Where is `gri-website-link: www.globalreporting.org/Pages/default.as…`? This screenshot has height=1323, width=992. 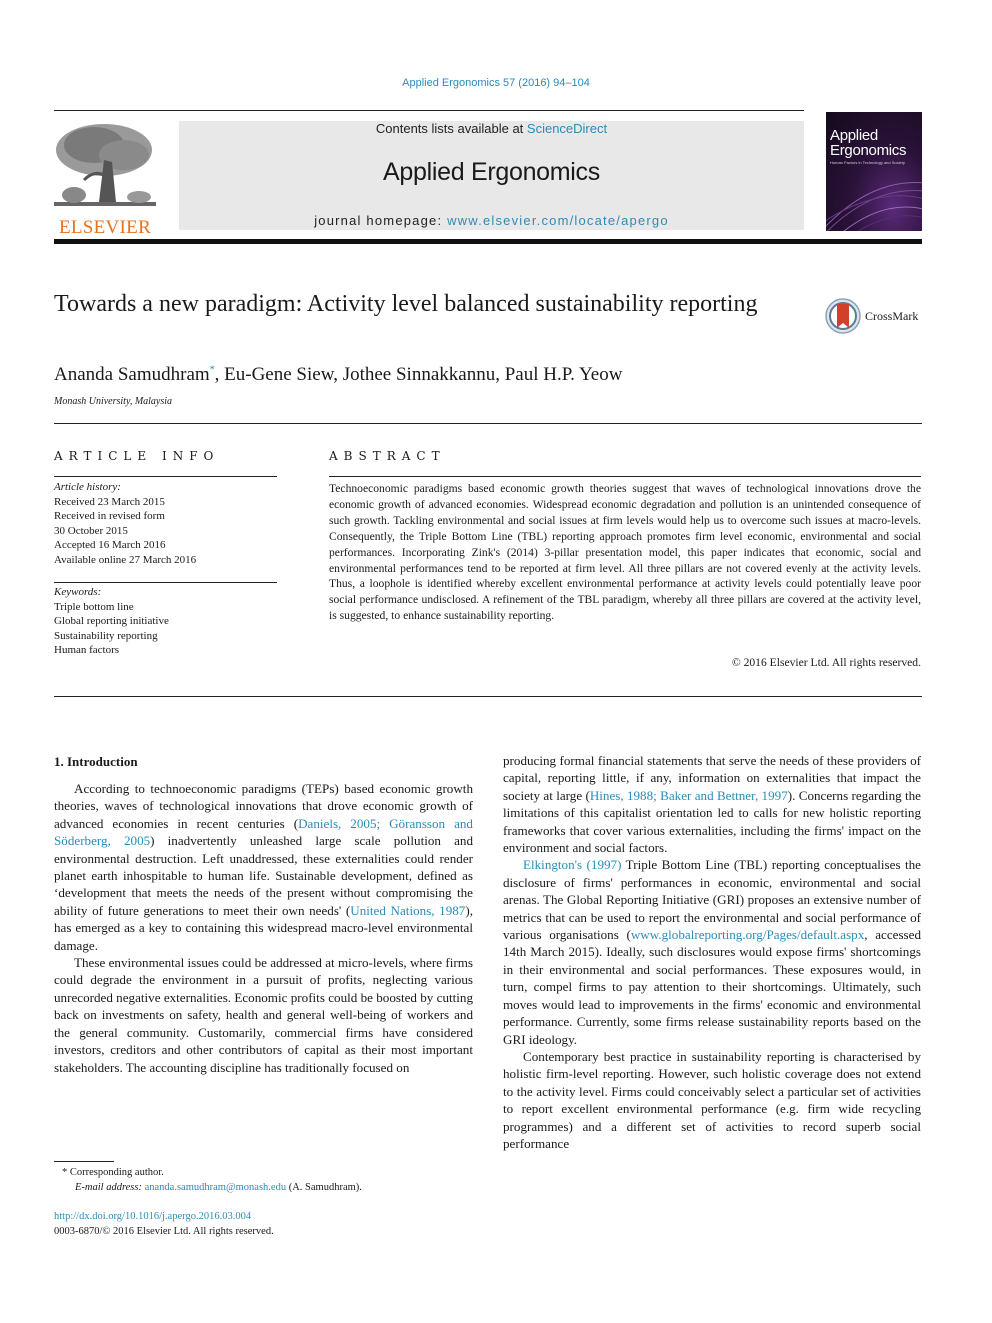 gri-website-link: www.globalreporting.org/Pages/default.as… is located at coordinates (747, 934).